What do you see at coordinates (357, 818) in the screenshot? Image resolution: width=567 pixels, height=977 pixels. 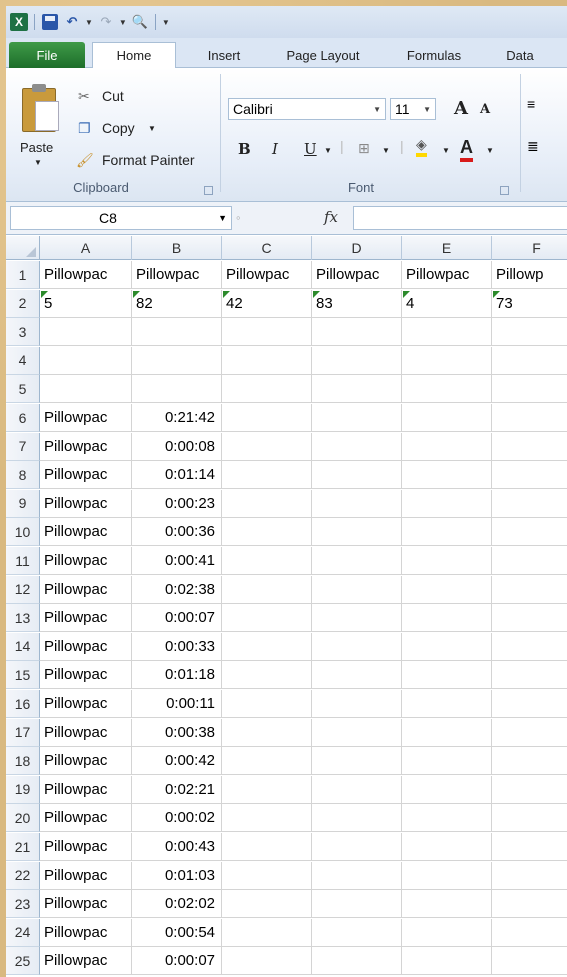 I see `cell-d20` at bounding box center [357, 818].